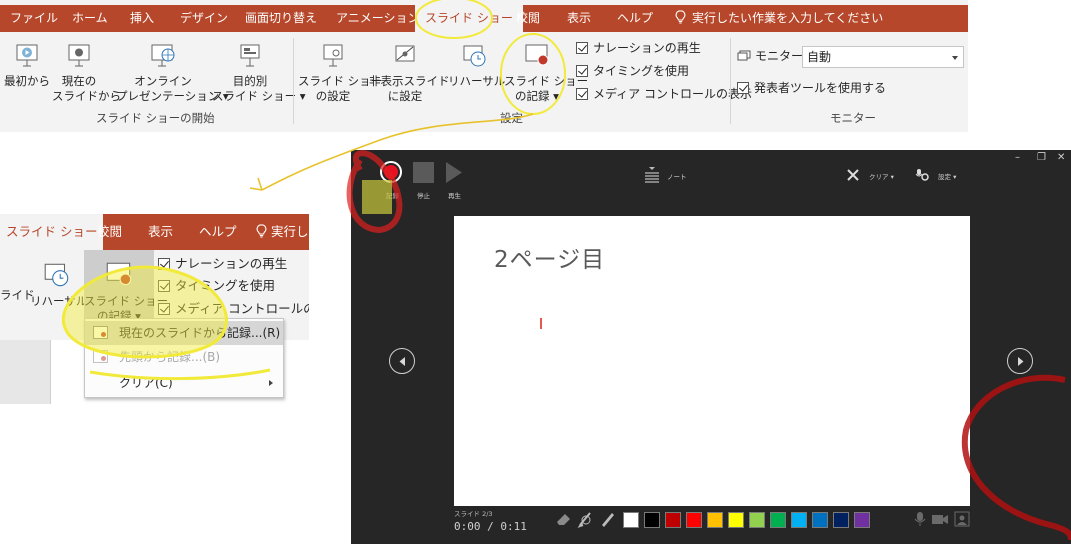 The height and width of the screenshot is (544, 1071). Describe the element at coordinates (541, 323) in the screenshot. I see `text-cursor` at that location.